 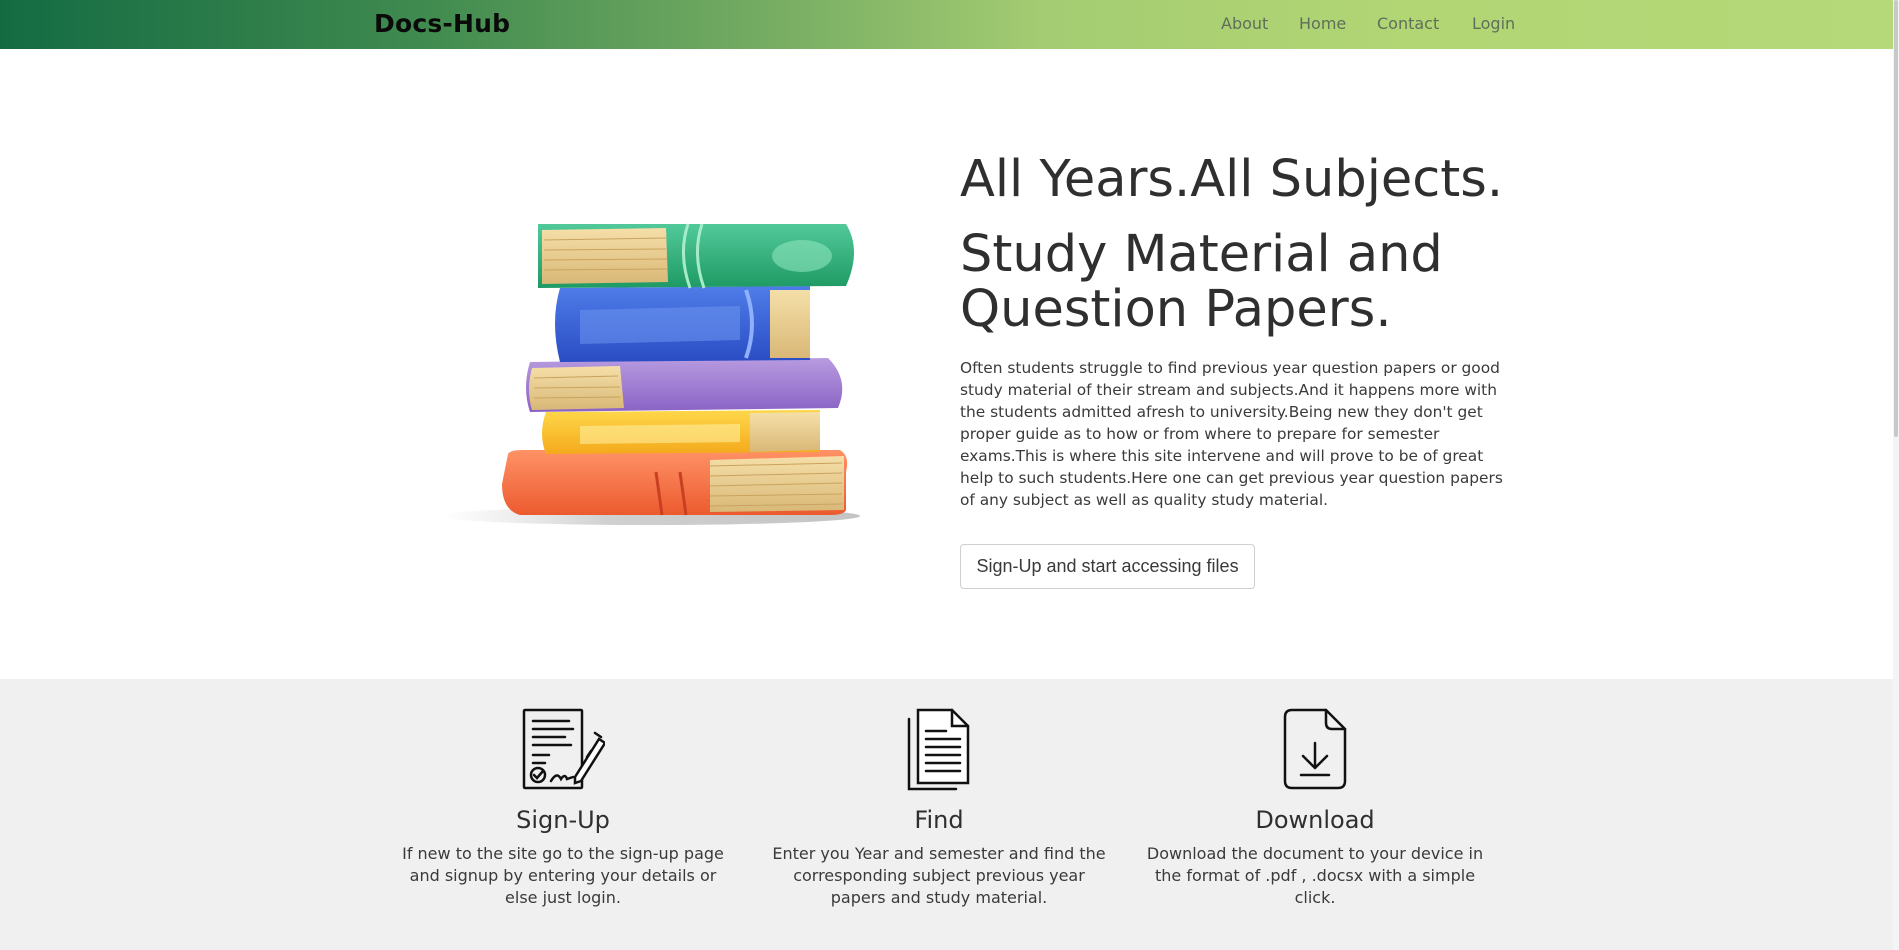 What do you see at coordinates (946, 24) in the screenshot?
I see `top-navbar: Docs-Hub About Home Contact Login` at bounding box center [946, 24].